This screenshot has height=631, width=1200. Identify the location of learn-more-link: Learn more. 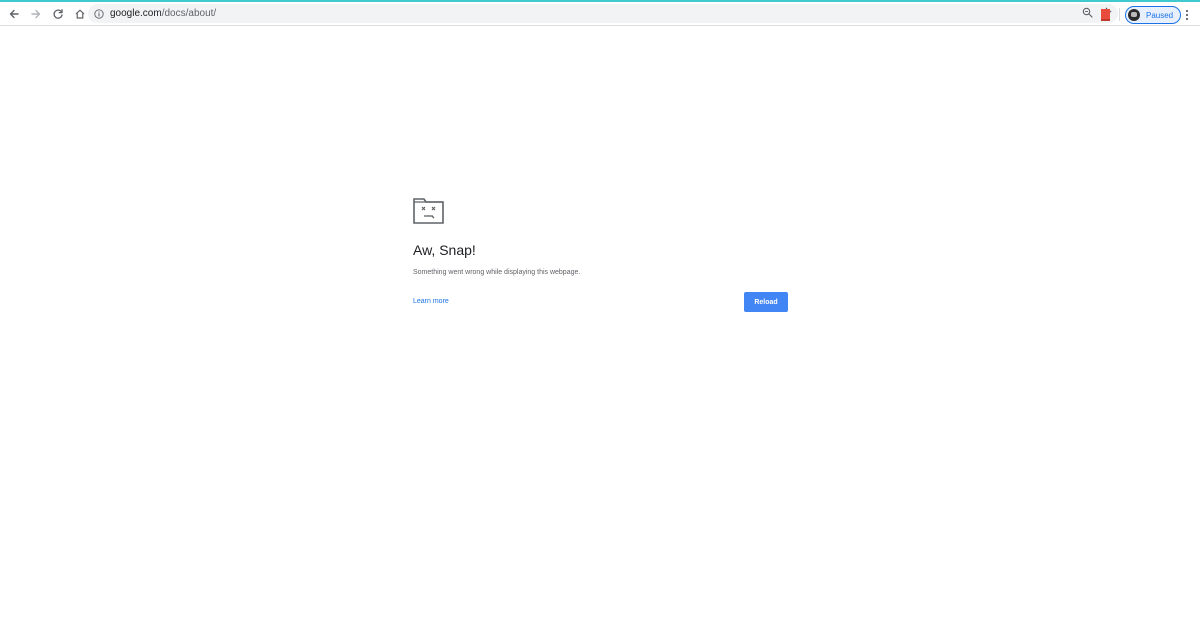
(431, 301).